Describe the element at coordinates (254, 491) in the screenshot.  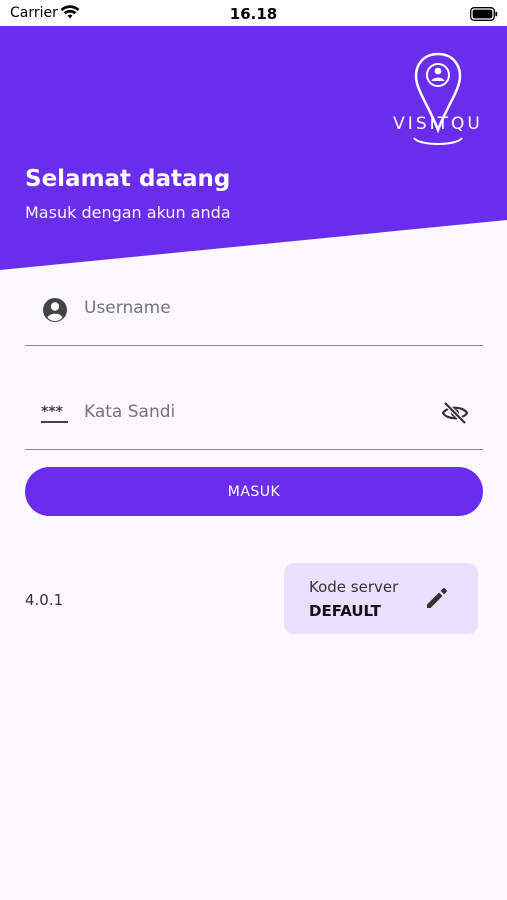
I see `login-button: MASUK` at that location.